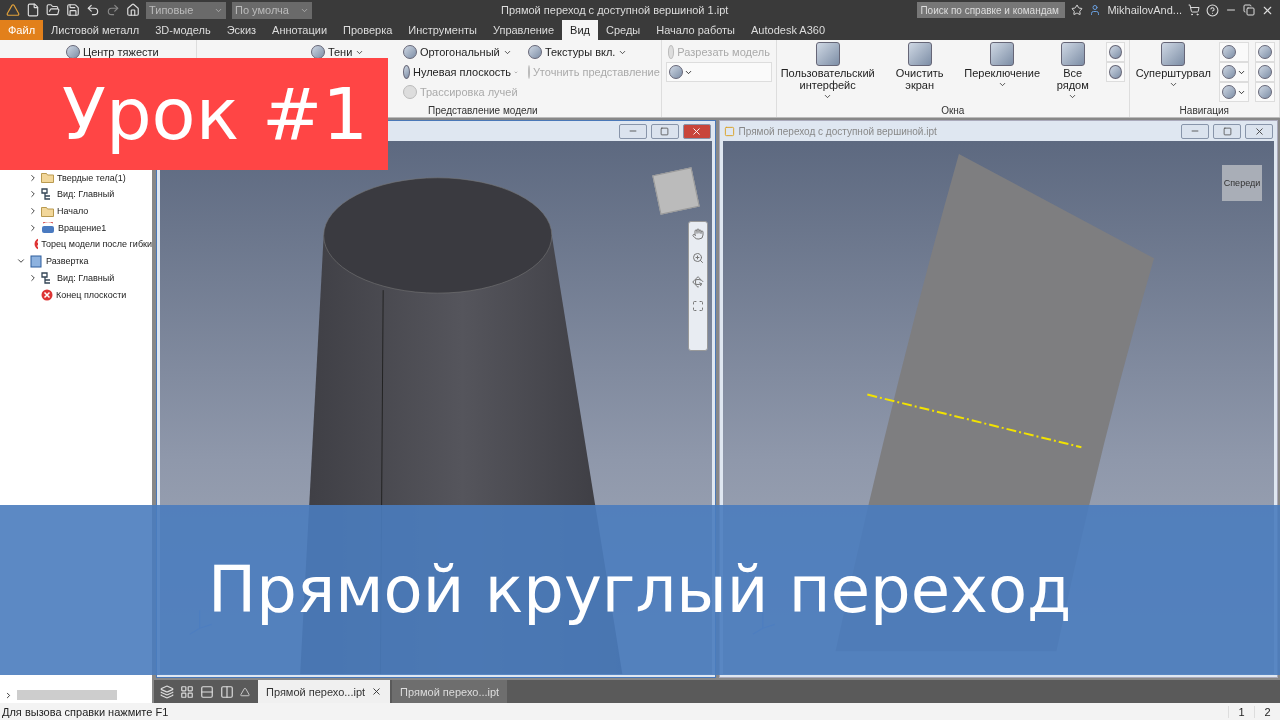  What do you see at coordinates (245, 691) in the screenshot?
I see `up-arrow-icon` at bounding box center [245, 691].